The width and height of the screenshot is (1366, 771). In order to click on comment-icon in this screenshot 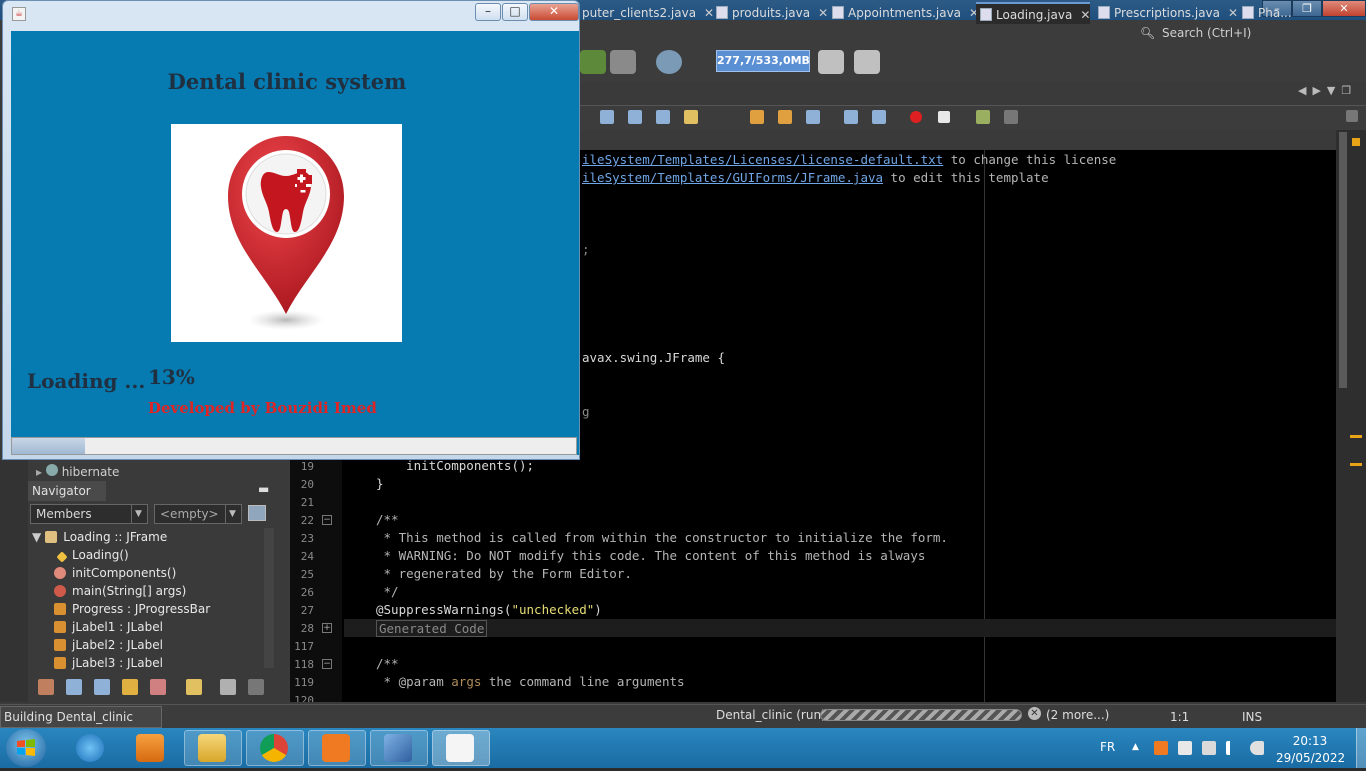, I will do `click(983, 117)`.